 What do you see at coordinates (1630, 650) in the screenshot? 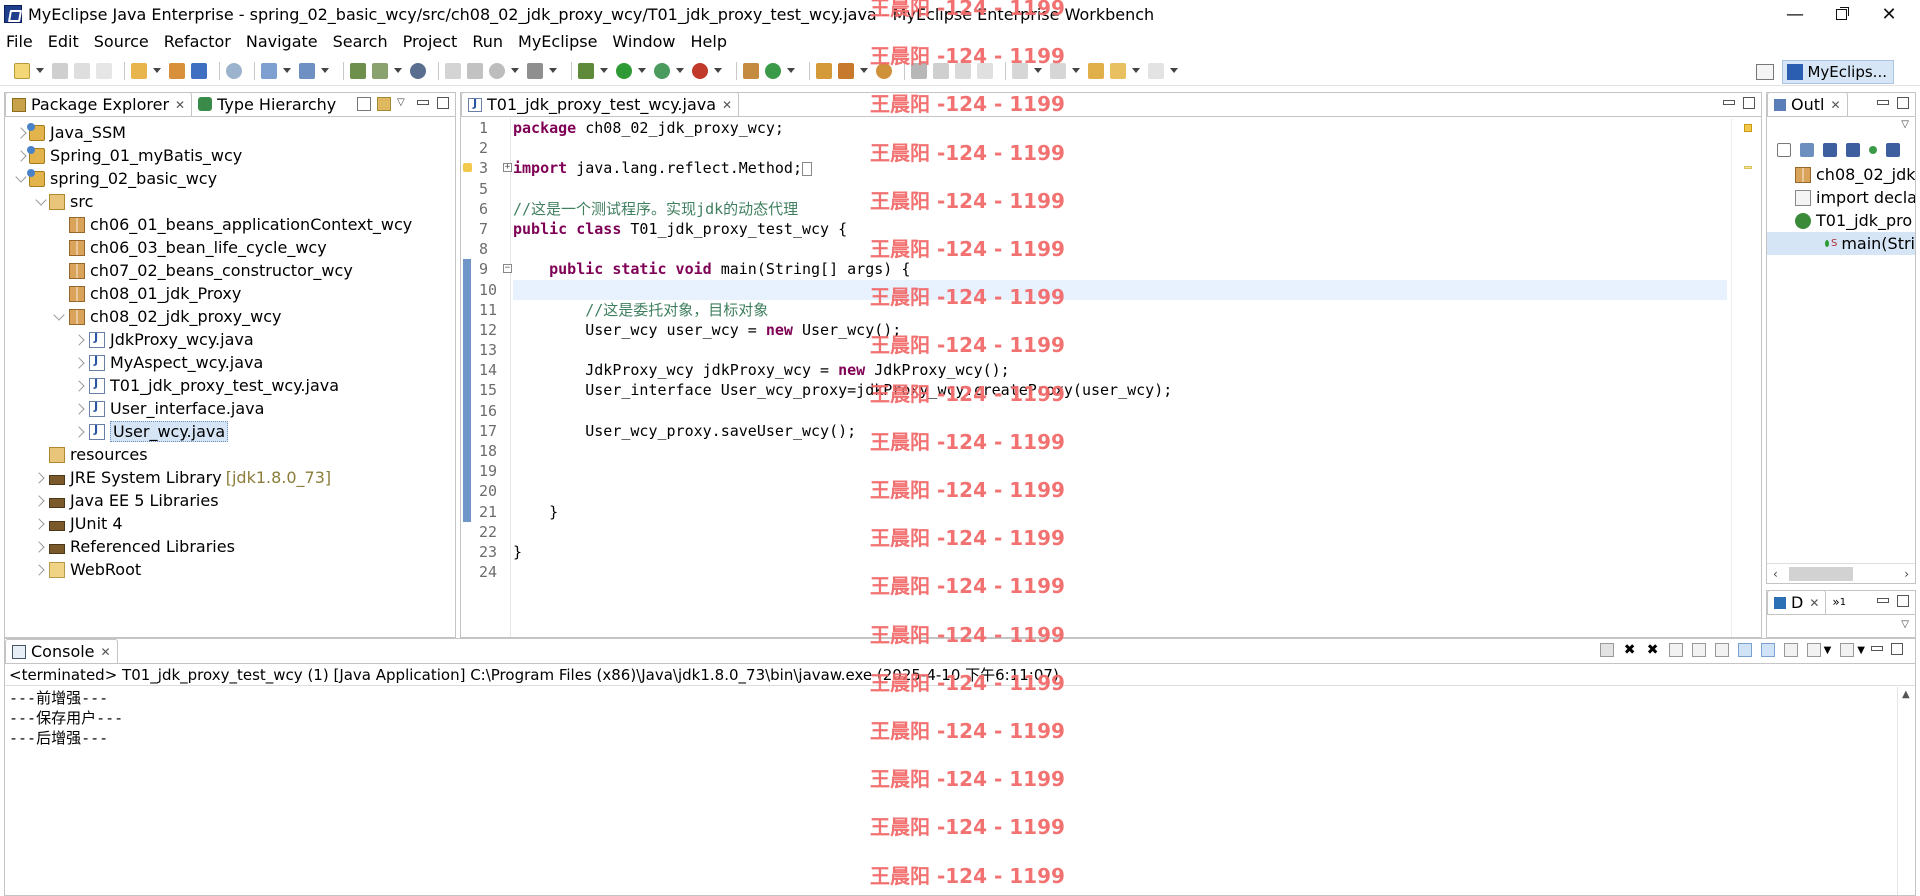
I see `remove-launch-icon: ✖` at bounding box center [1630, 650].